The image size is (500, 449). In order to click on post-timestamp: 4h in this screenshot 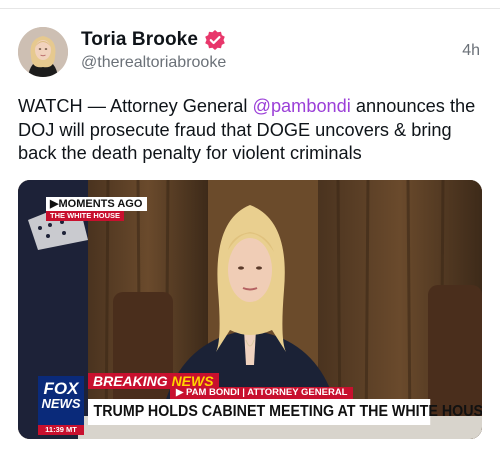, I will do `click(471, 51)`.